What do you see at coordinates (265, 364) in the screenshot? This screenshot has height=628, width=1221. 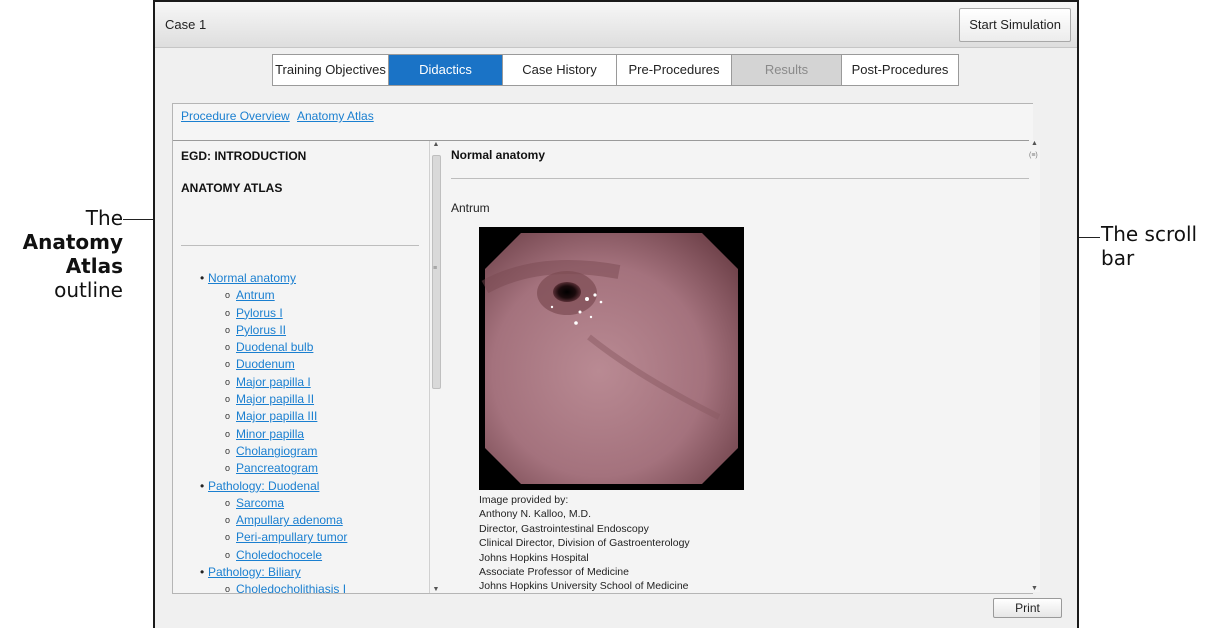 I see `outline-subitem-link: Duodenum` at bounding box center [265, 364].